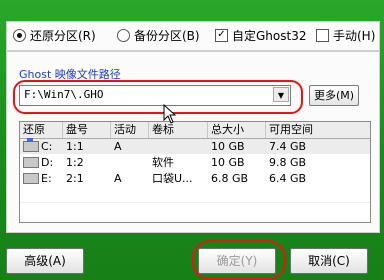 The height and width of the screenshot is (280, 384). I want to click on checkmark-icon: ✓, so click(221, 35).